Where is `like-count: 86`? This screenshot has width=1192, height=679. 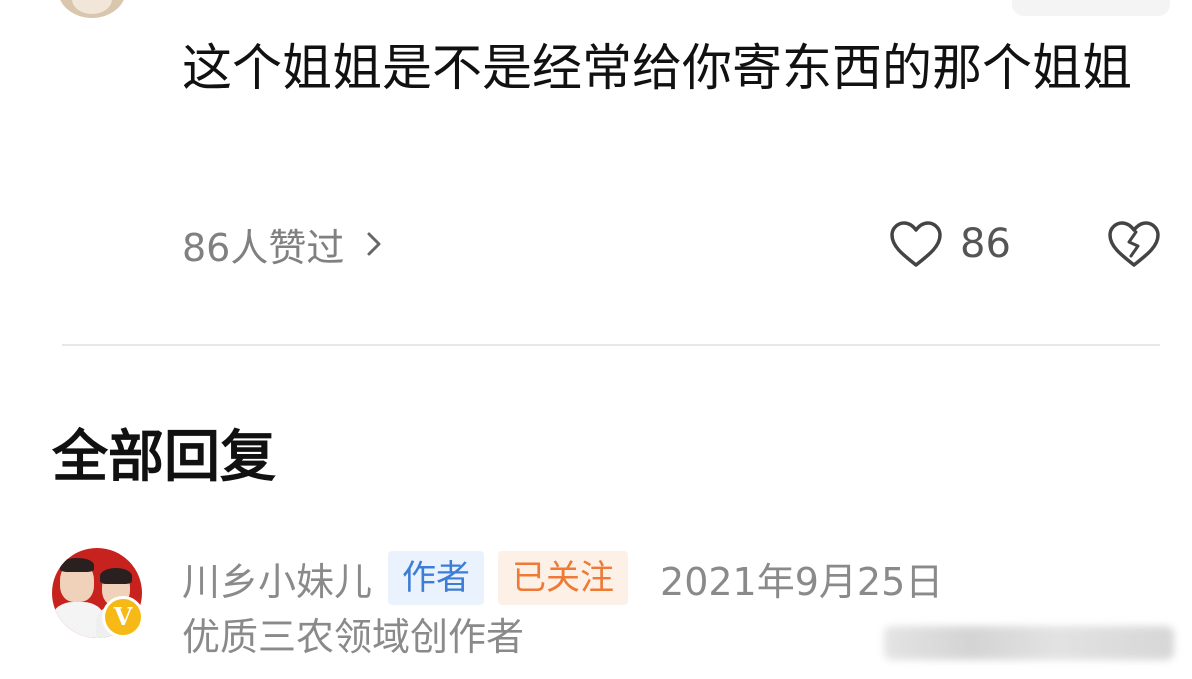
like-count: 86 is located at coordinates (985, 244).